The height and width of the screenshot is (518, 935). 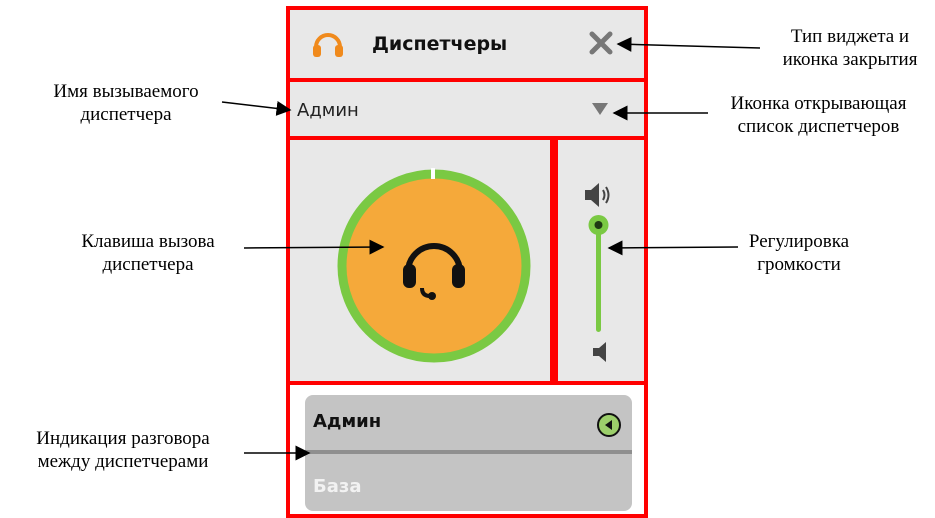 What do you see at coordinates (850, 48) in the screenshot?
I see `annotation-widget-type: Тип виджета и иконка закрытия` at bounding box center [850, 48].